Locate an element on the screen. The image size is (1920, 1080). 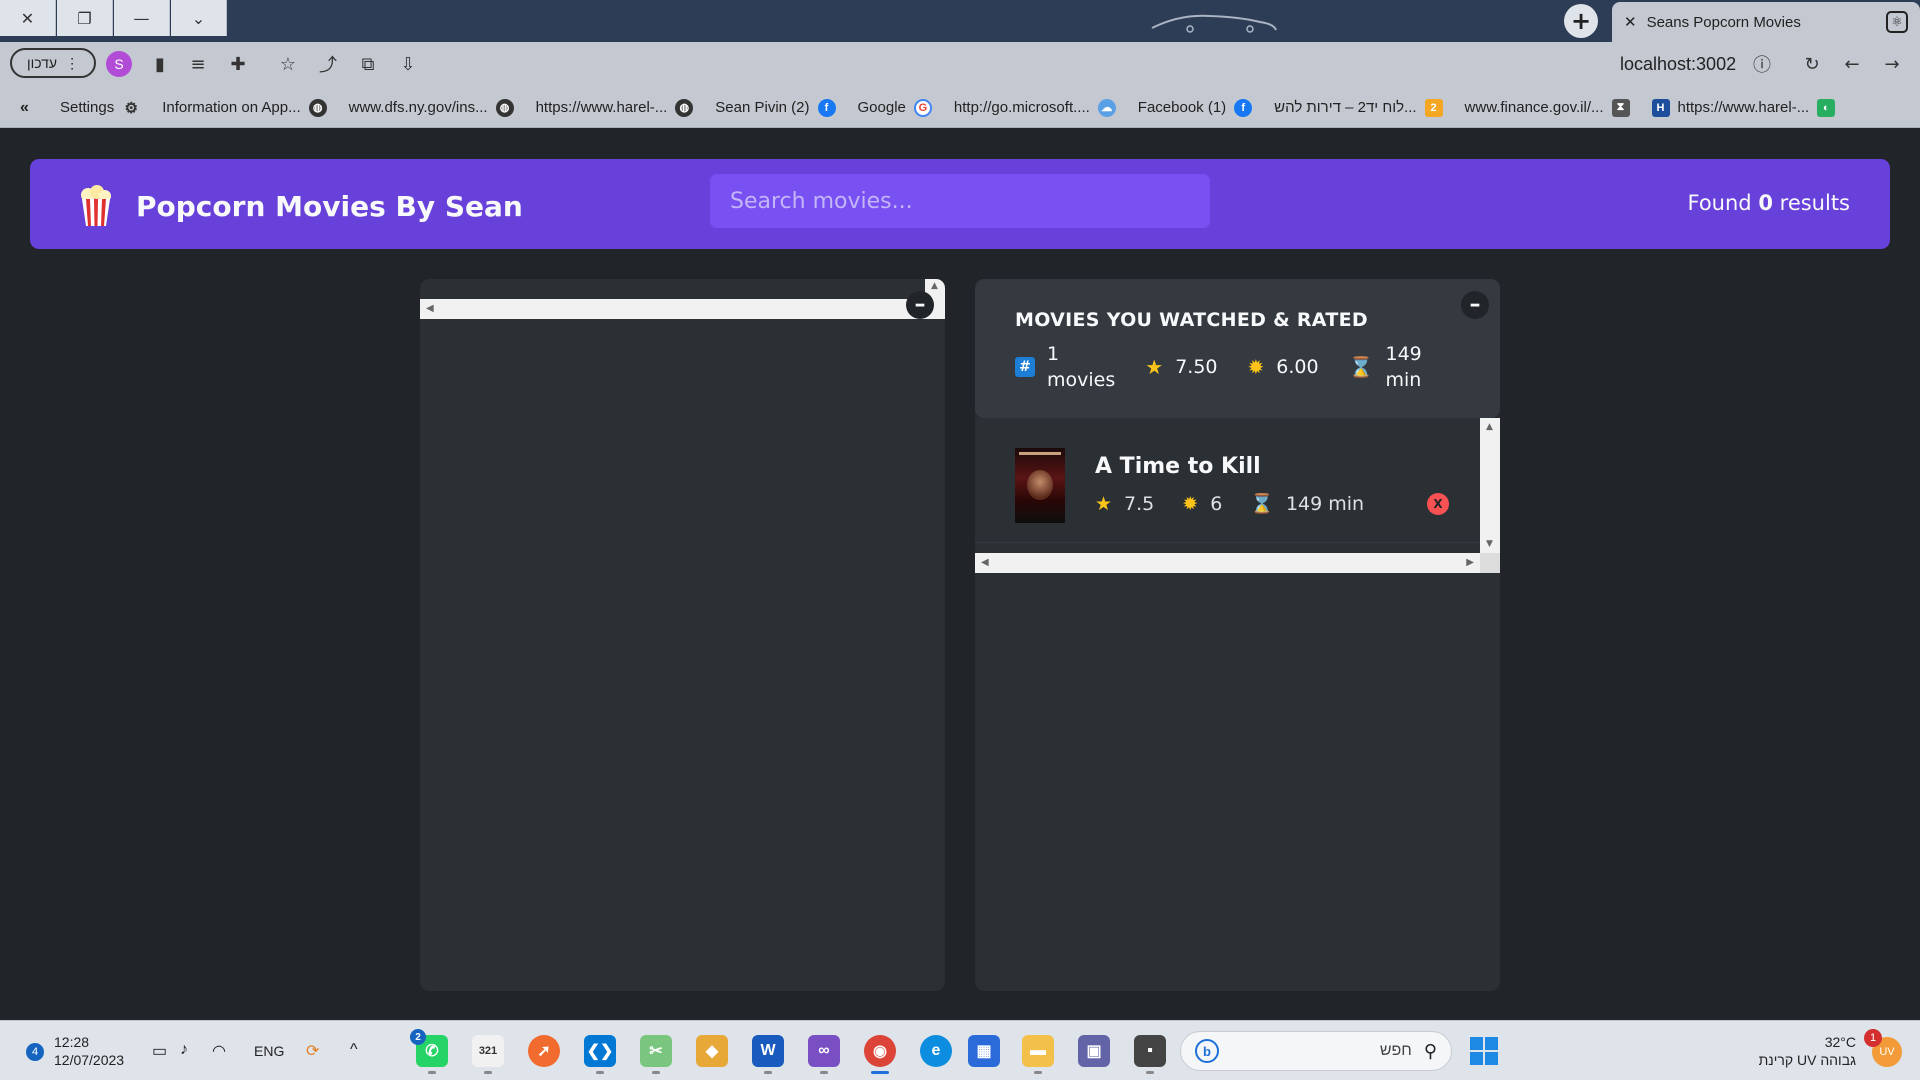
whatsapp-badge: 2 is located at coordinates (418, 1037).